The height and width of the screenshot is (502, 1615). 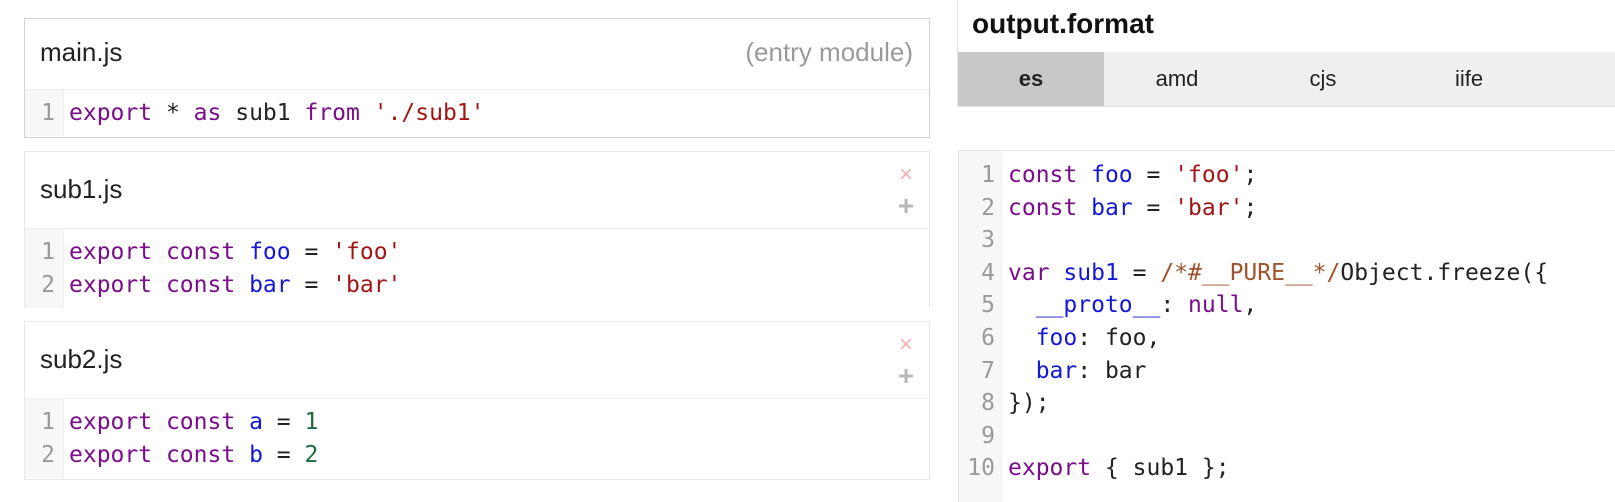 What do you see at coordinates (1284, 208) in the screenshot?
I see `code-line: 2 const bar = 'bar';` at bounding box center [1284, 208].